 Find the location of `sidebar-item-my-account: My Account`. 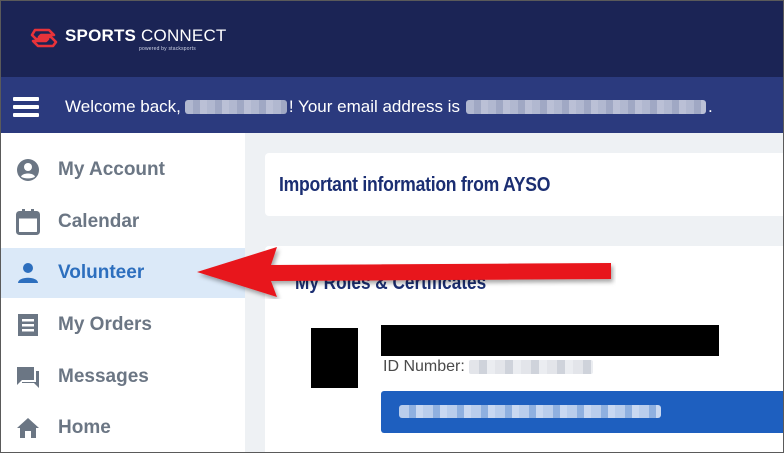

sidebar-item-my-account: My Account is located at coordinates (123, 170).